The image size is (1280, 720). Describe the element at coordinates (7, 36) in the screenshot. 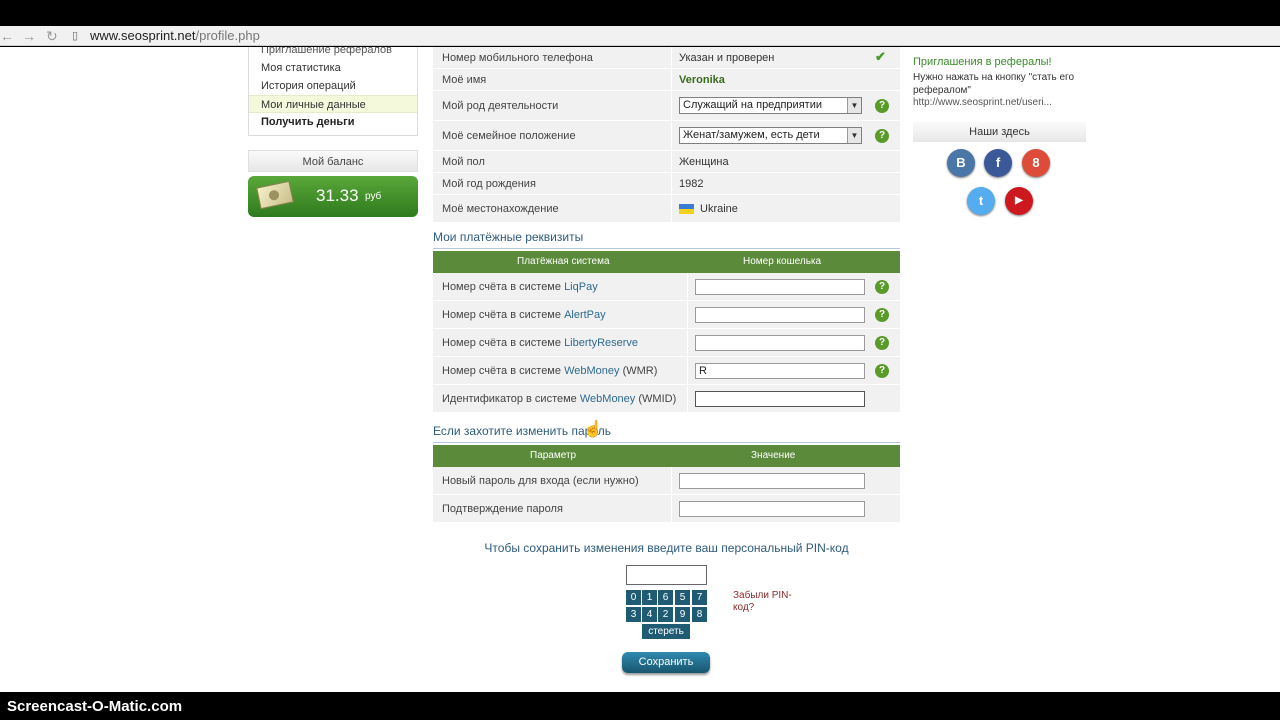

I see `back-icon: ←` at that location.